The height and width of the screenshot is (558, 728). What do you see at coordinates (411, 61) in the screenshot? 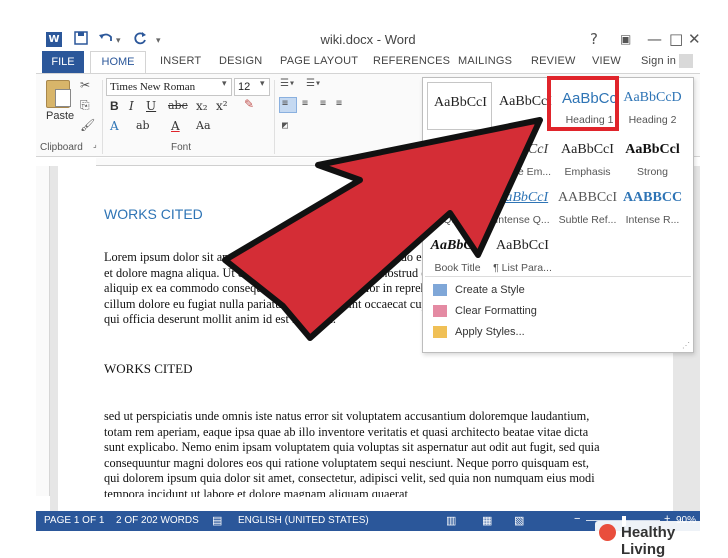
I see `tab-references: REFERENCES` at bounding box center [411, 61].